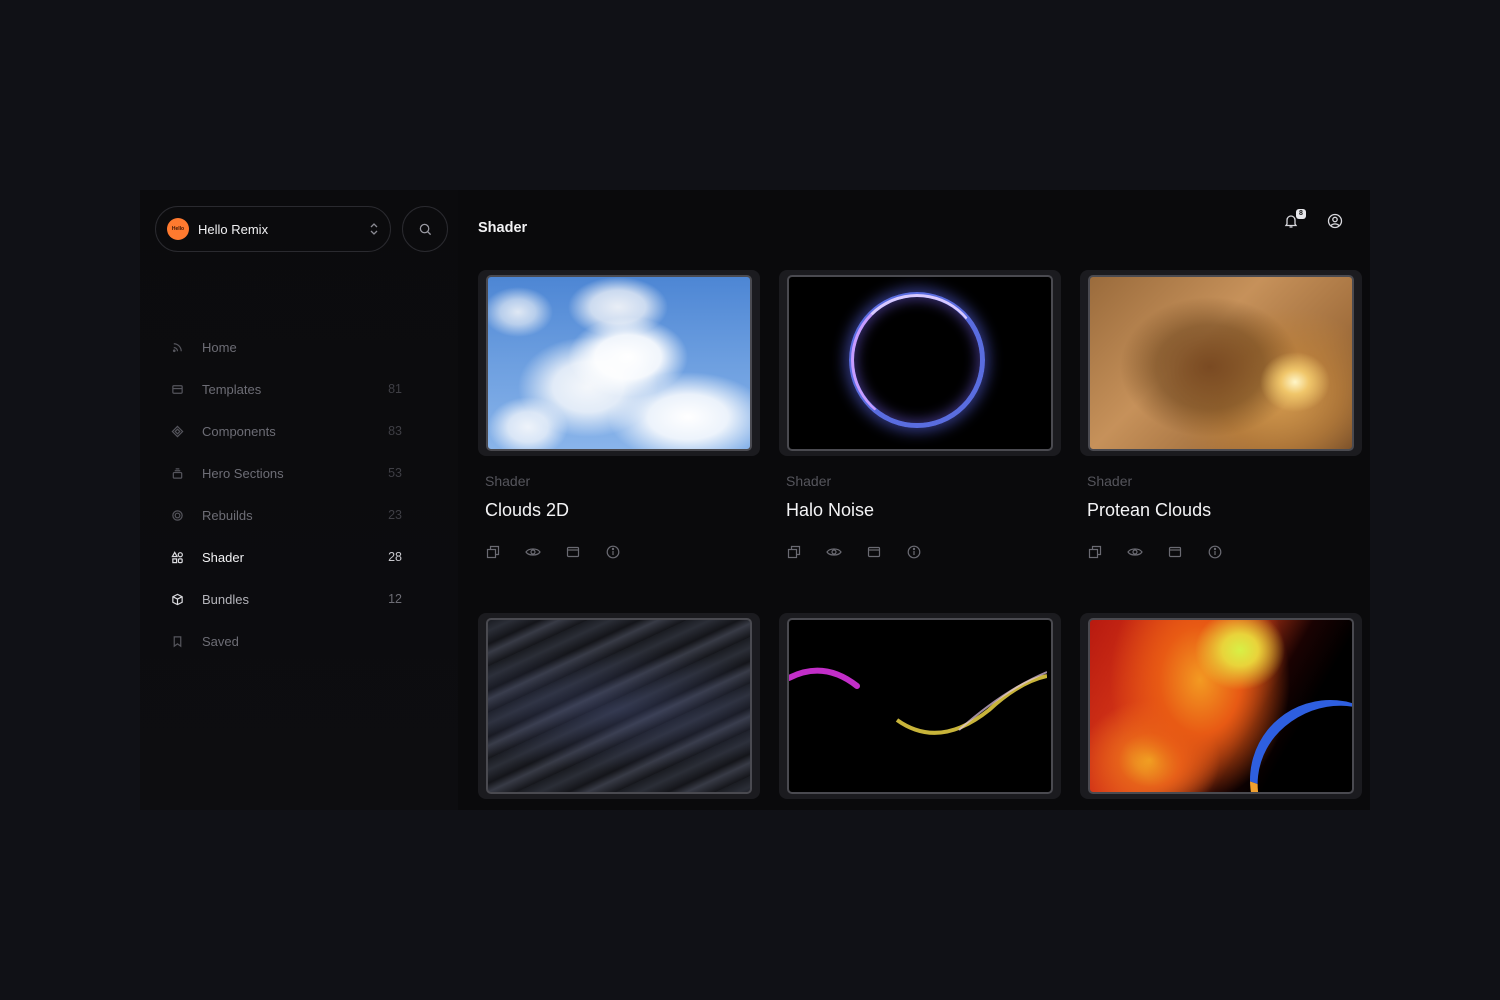 The width and height of the screenshot is (1500, 1000). Describe the element at coordinates (395, 599) in the screenshot. I see `sidebar-item-count: 12` at that location.